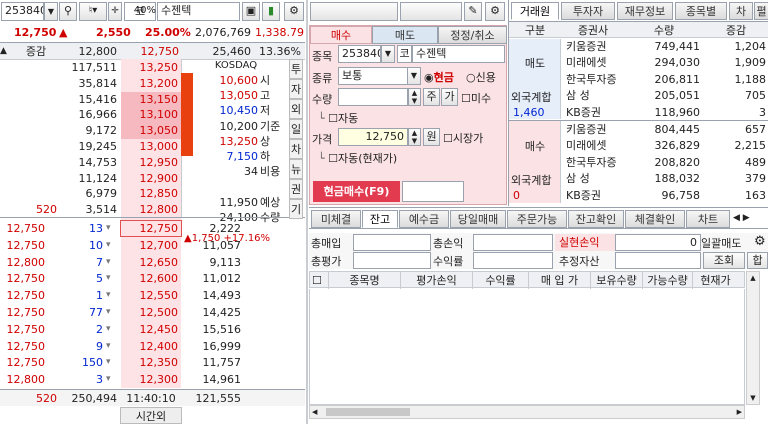 Image resolution: width=768 pixels, height=425 pixels. Describe the element at coordinates (91, 179) in the screenshot. I see `ask-row: 11,124 12,900` at that location.